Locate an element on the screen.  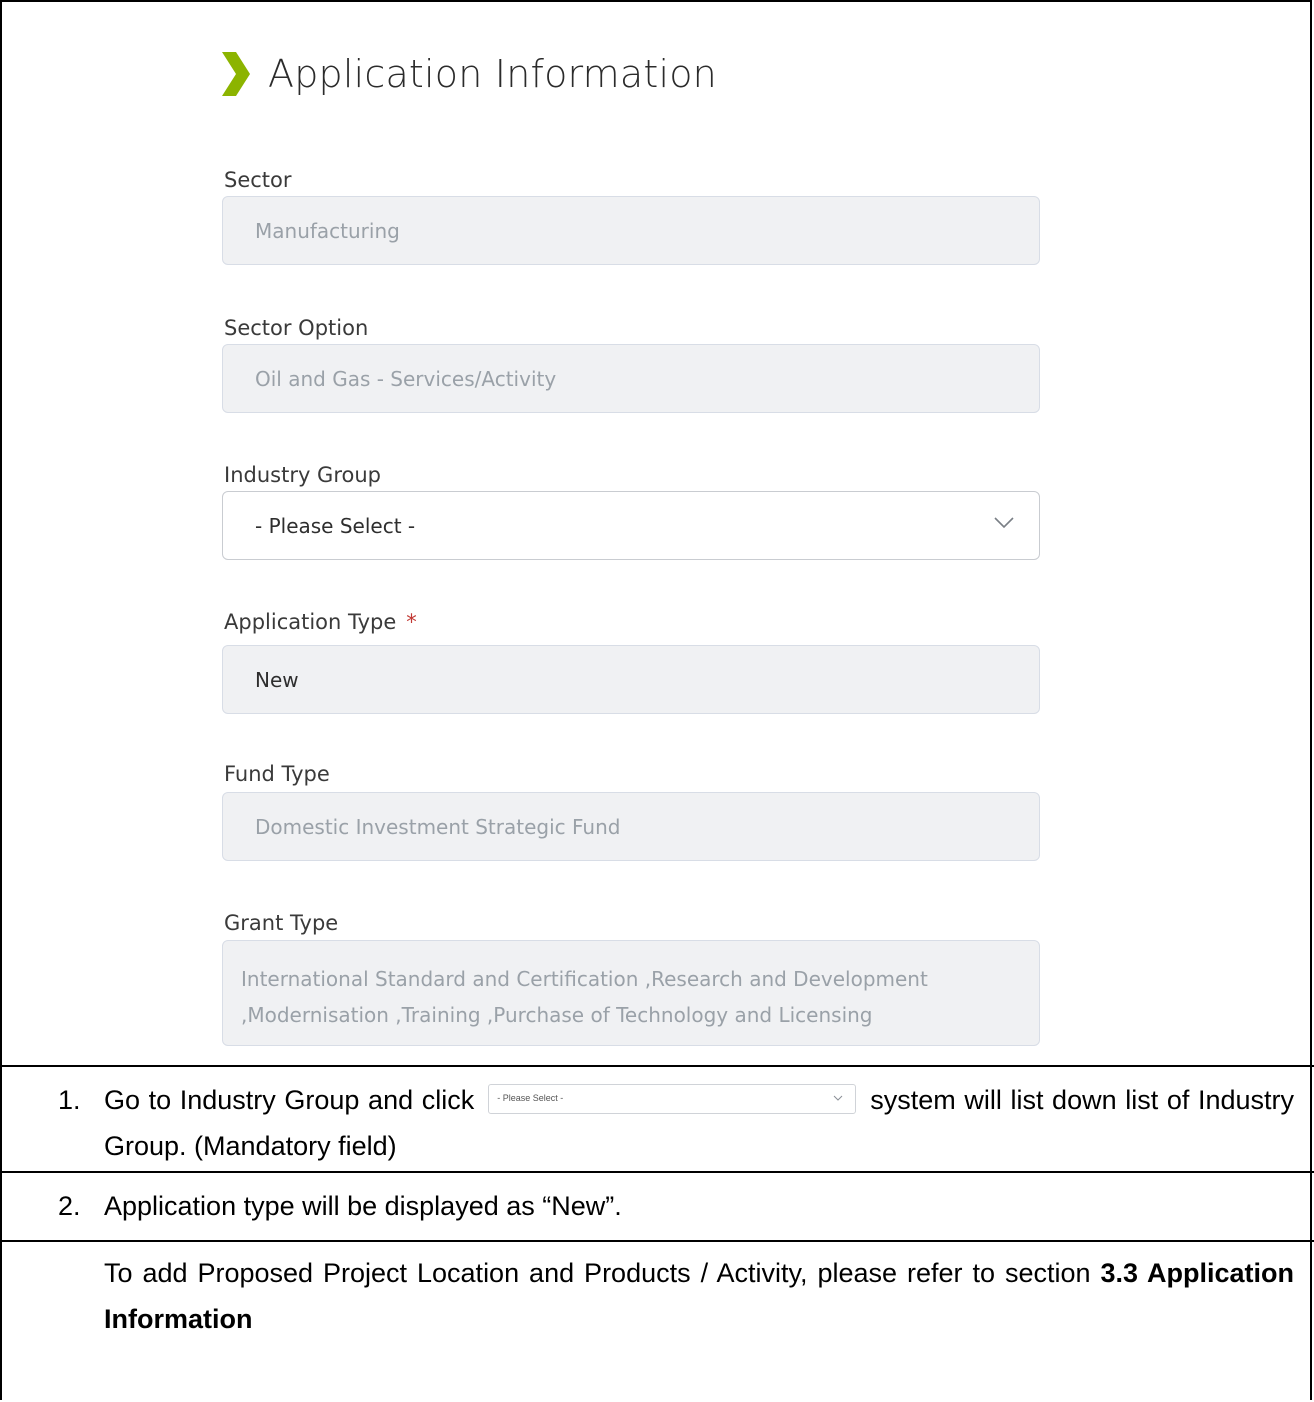
fund-type-label: Fund Type is located at coordinates (277, 774).